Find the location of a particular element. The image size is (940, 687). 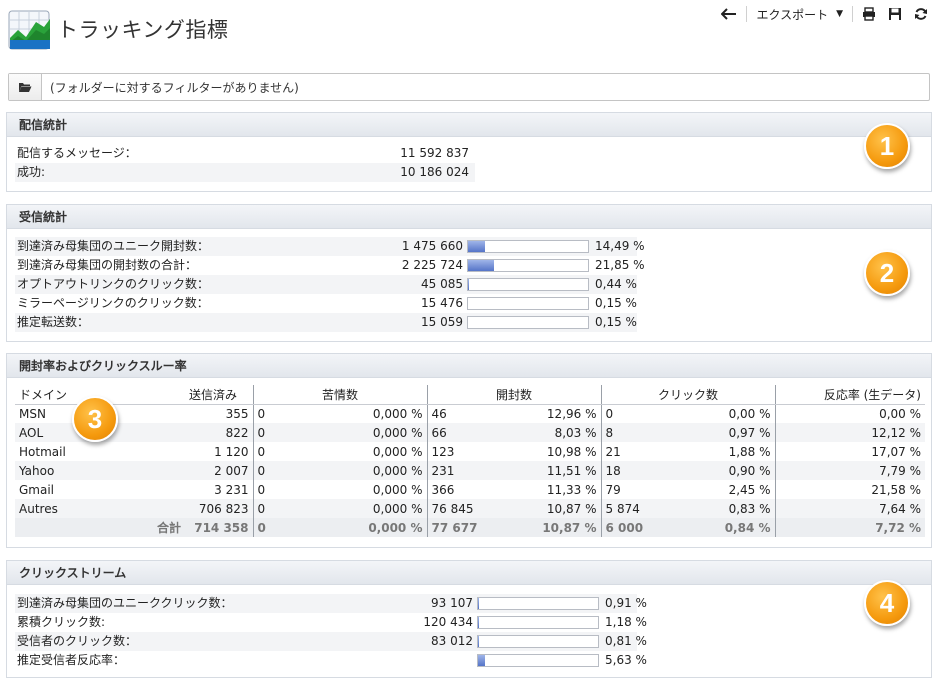

cell-k: 21 is located at coordinates (613, 451).